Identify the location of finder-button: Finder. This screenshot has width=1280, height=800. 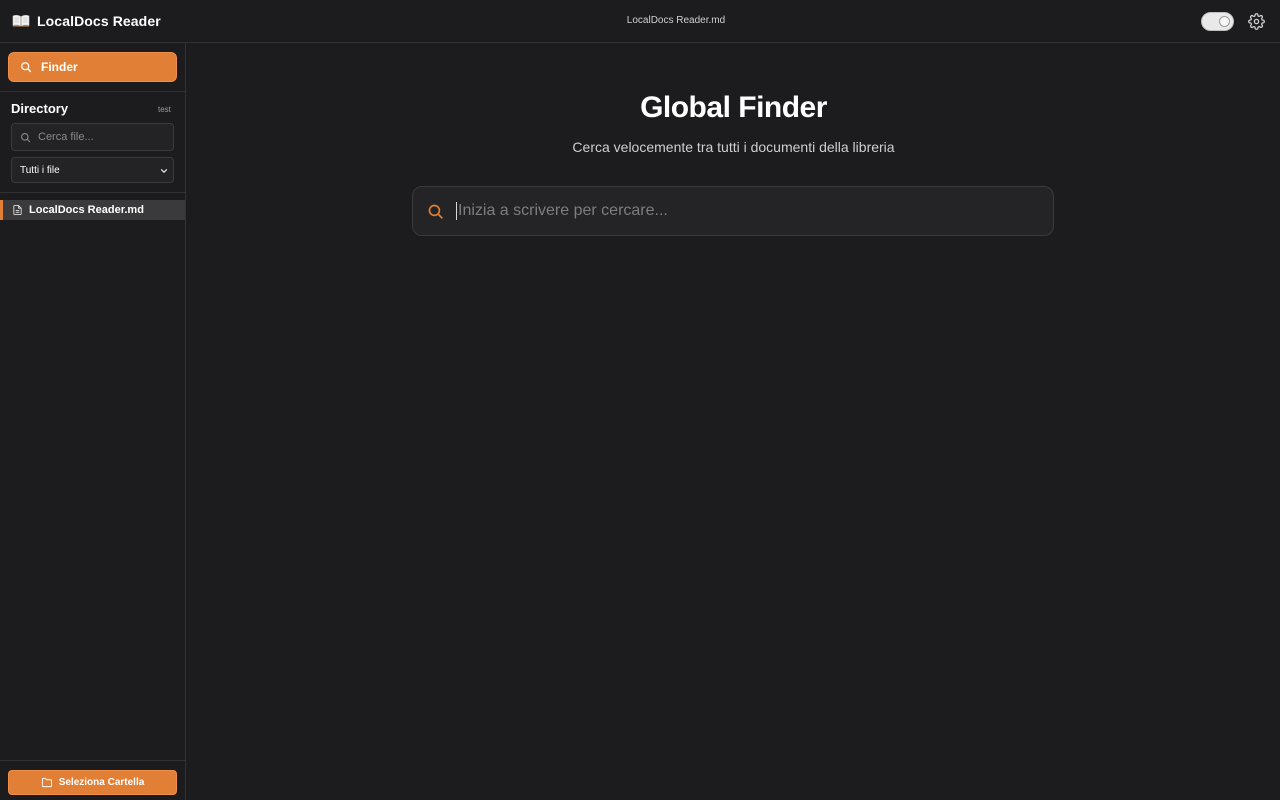
(92, 67).